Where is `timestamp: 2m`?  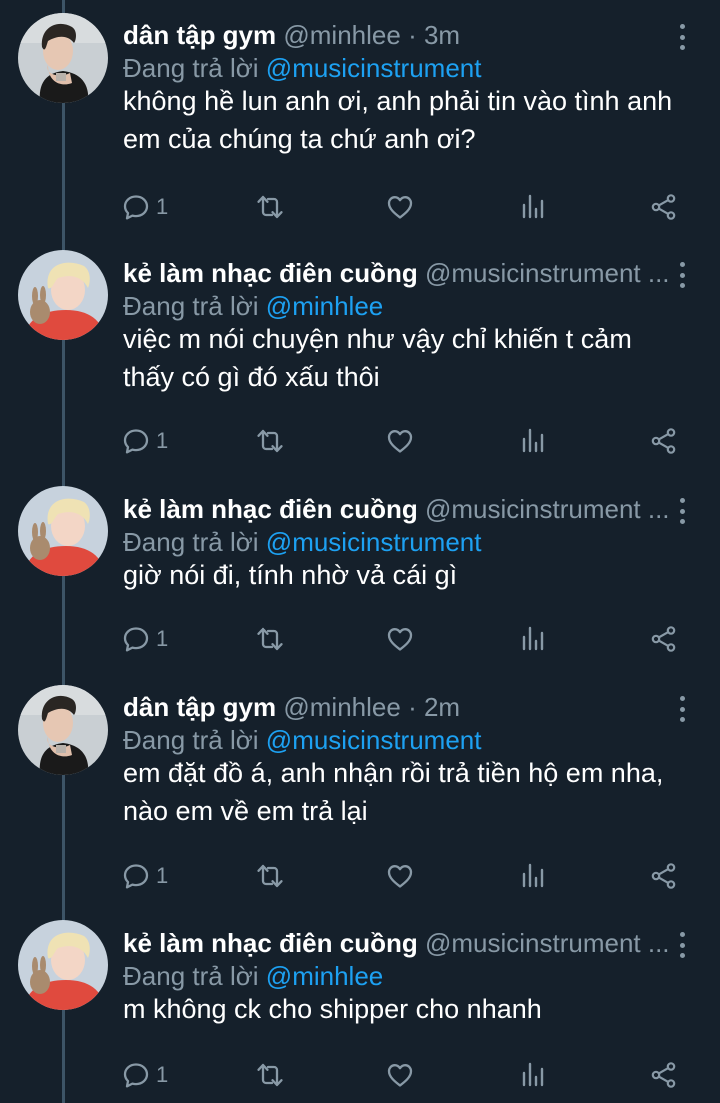
timestamp: 2m is located at coordinates (442, 707).